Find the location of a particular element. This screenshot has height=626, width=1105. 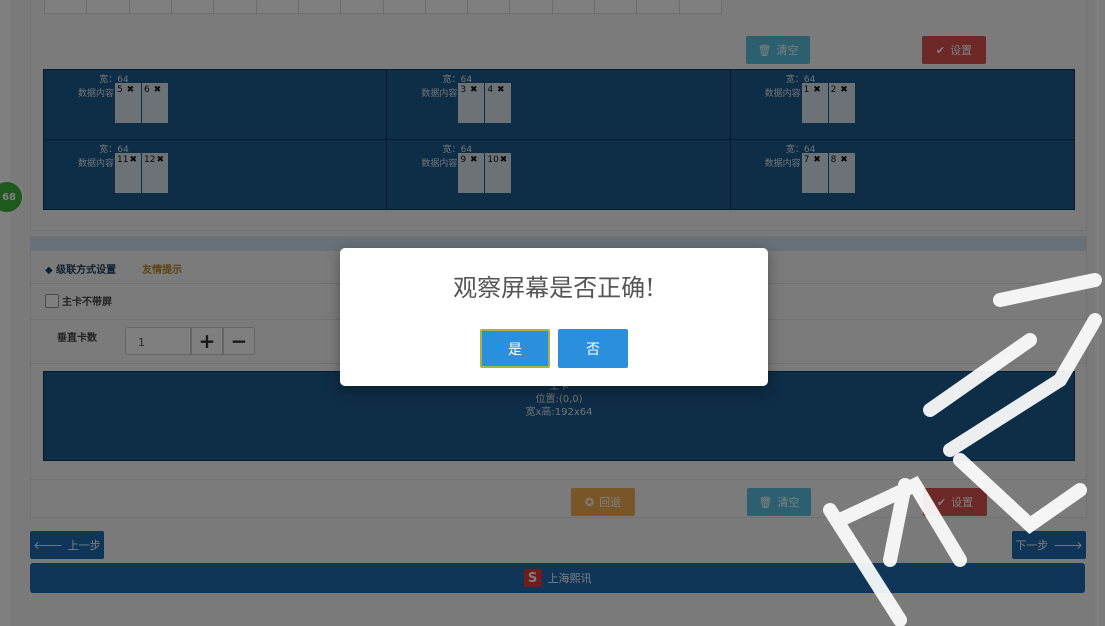

yes-button: 是 is located at coordinates (515, 348).